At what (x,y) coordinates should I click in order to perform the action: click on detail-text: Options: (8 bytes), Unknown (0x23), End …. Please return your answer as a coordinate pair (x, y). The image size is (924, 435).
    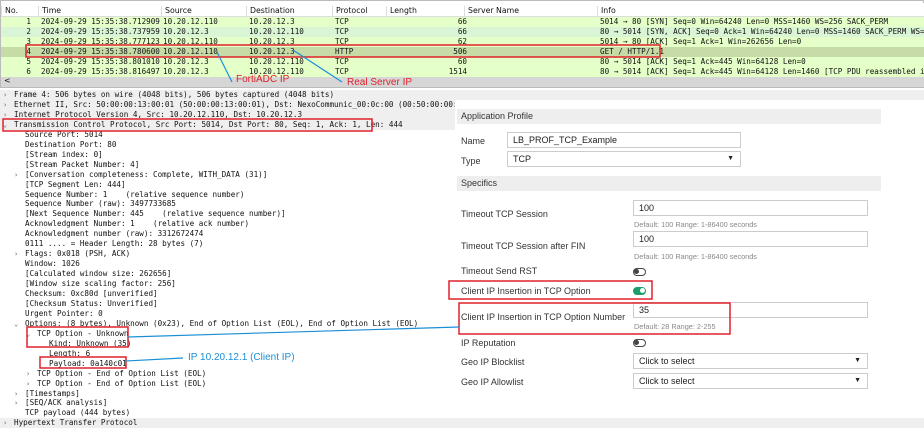
    Looking at the image, I should click on (222, 323).